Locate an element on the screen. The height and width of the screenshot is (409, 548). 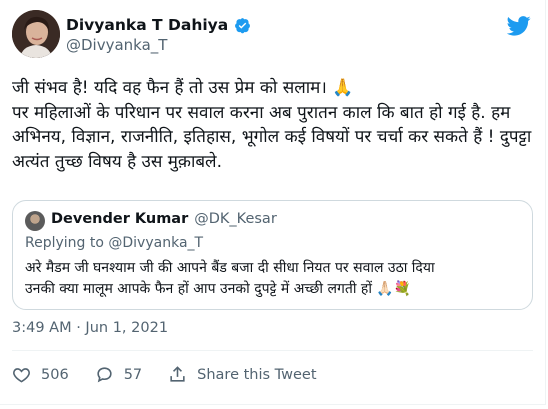
twitter-bird-icon is located at coordinates (519, 26).